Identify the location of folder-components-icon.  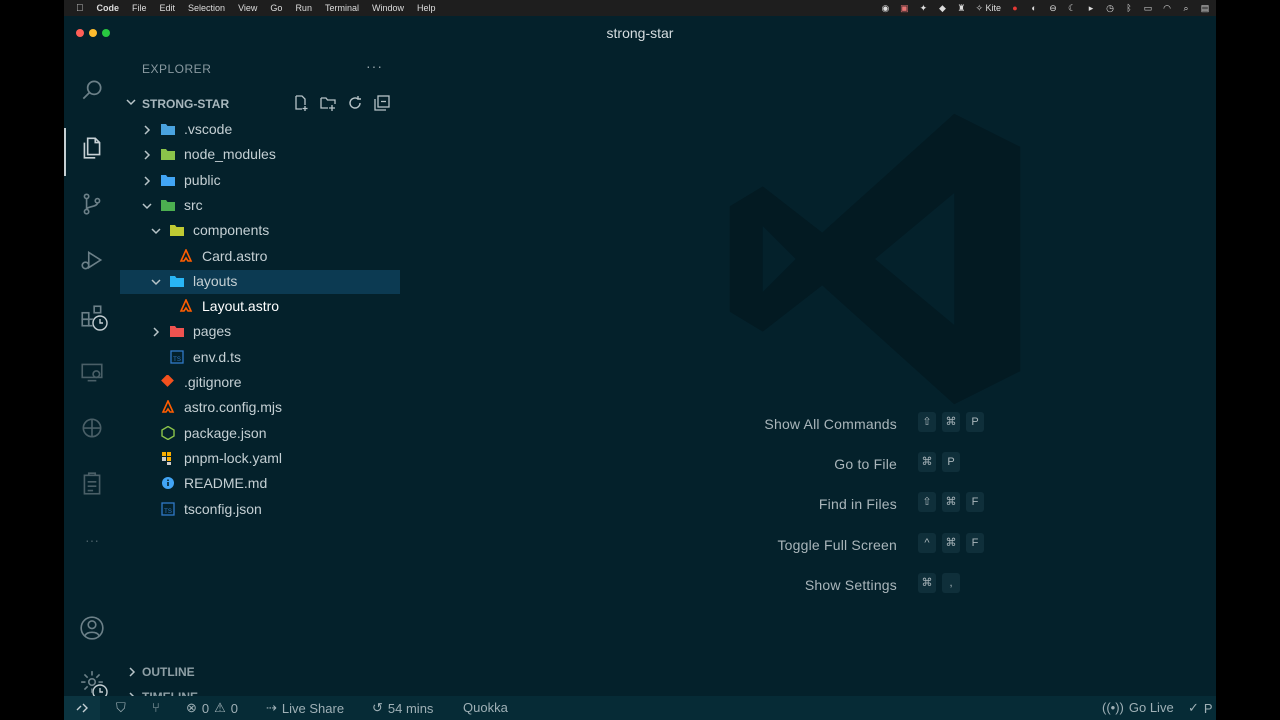
(177, 230).